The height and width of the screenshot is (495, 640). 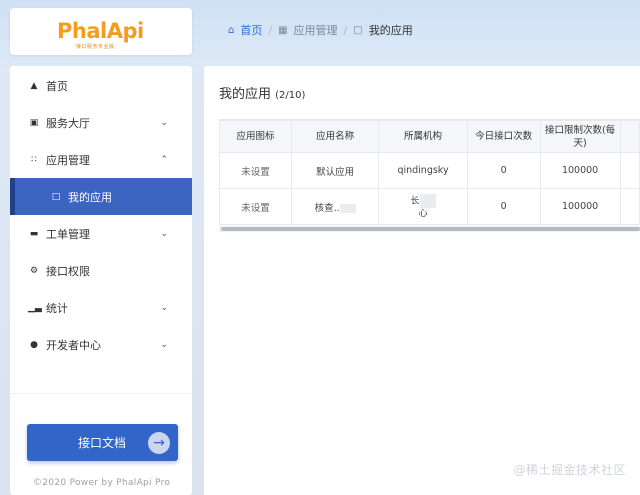 I want to click on cell-org: qindingsky, so click(x=423, y=170).